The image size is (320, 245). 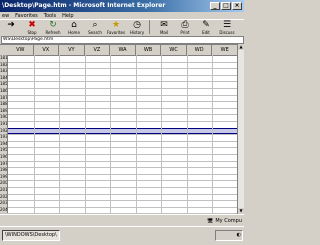 What do you see at coordinates (237, 6) in the screenshot?
I see `close-button: ×` at bounding box center [237, 6].